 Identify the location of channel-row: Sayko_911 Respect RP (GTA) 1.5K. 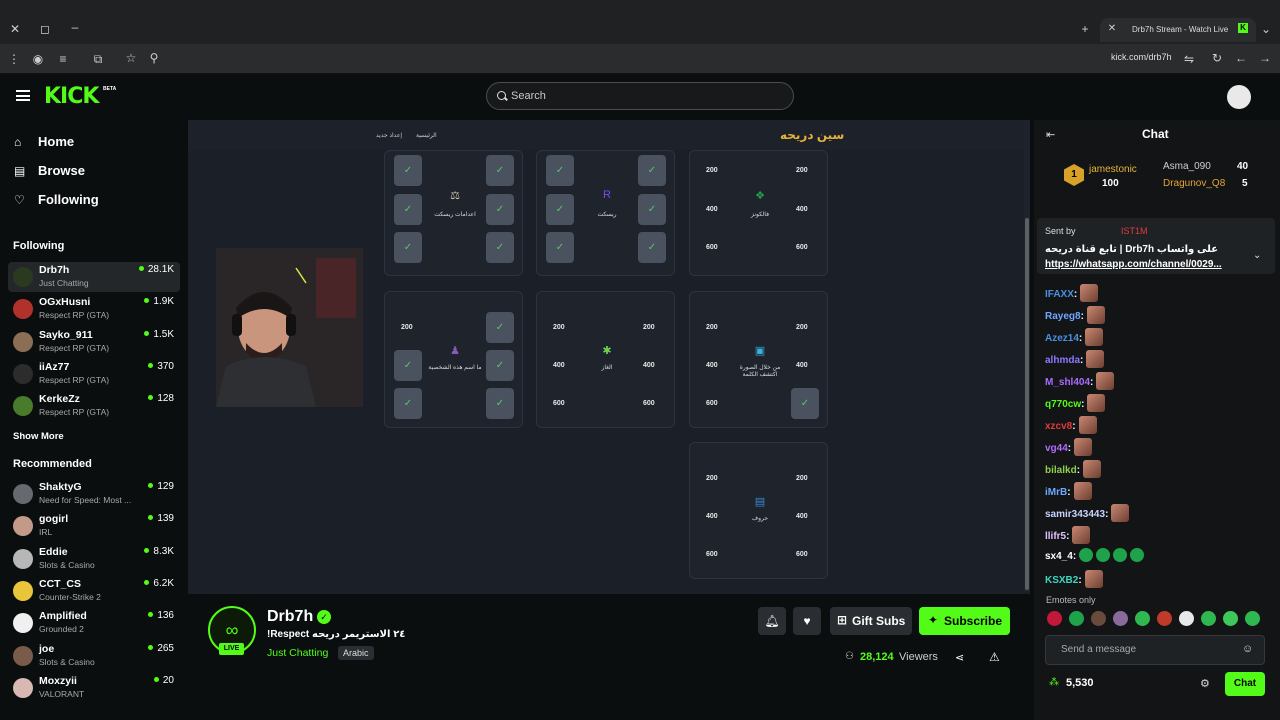
(94, 342).